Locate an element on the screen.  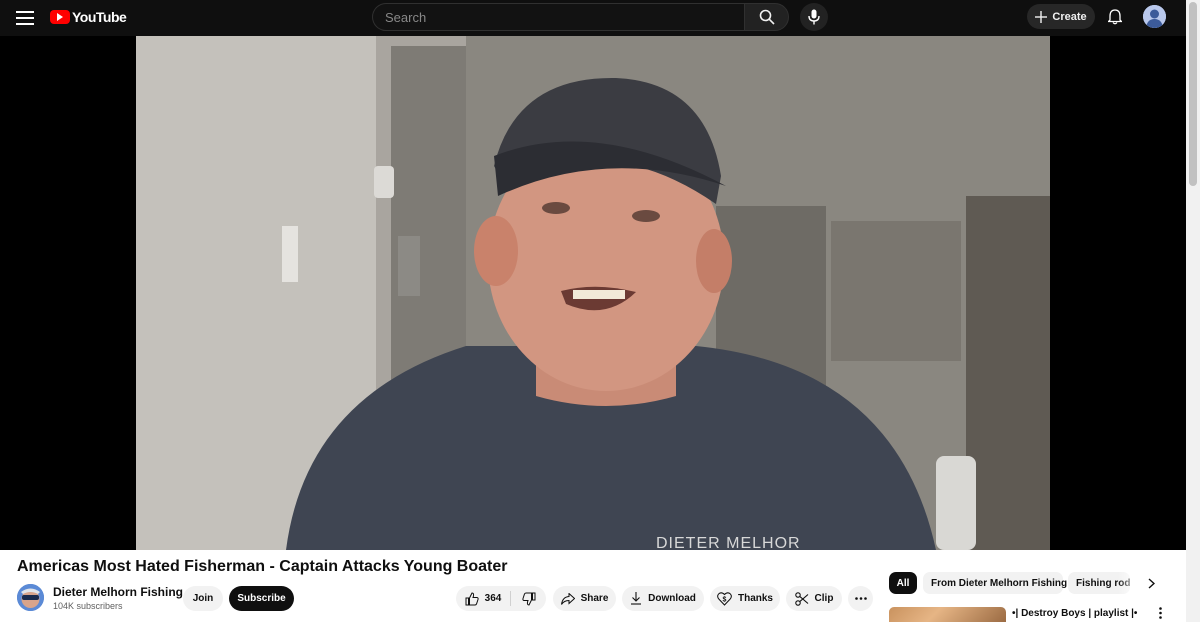
play-logo-icon is located at coordinates (60, 17).